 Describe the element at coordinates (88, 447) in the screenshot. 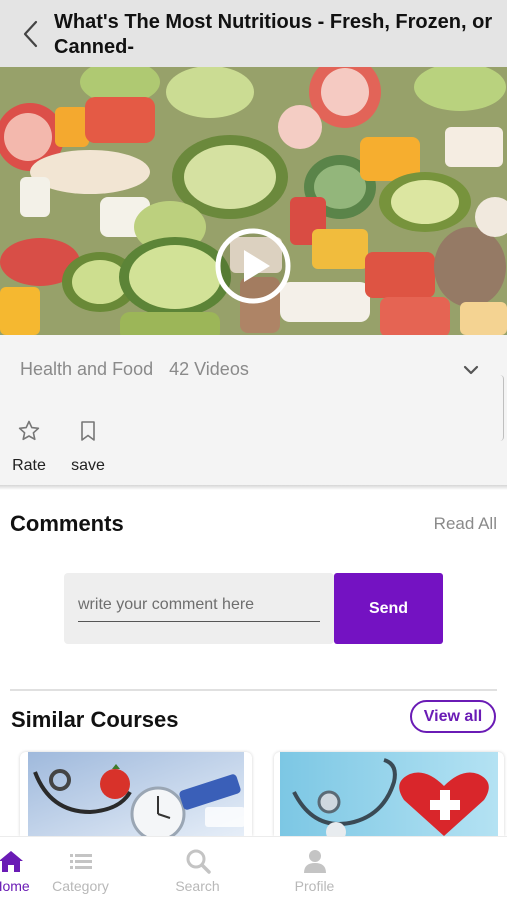

I see `save-button: save` at that location.